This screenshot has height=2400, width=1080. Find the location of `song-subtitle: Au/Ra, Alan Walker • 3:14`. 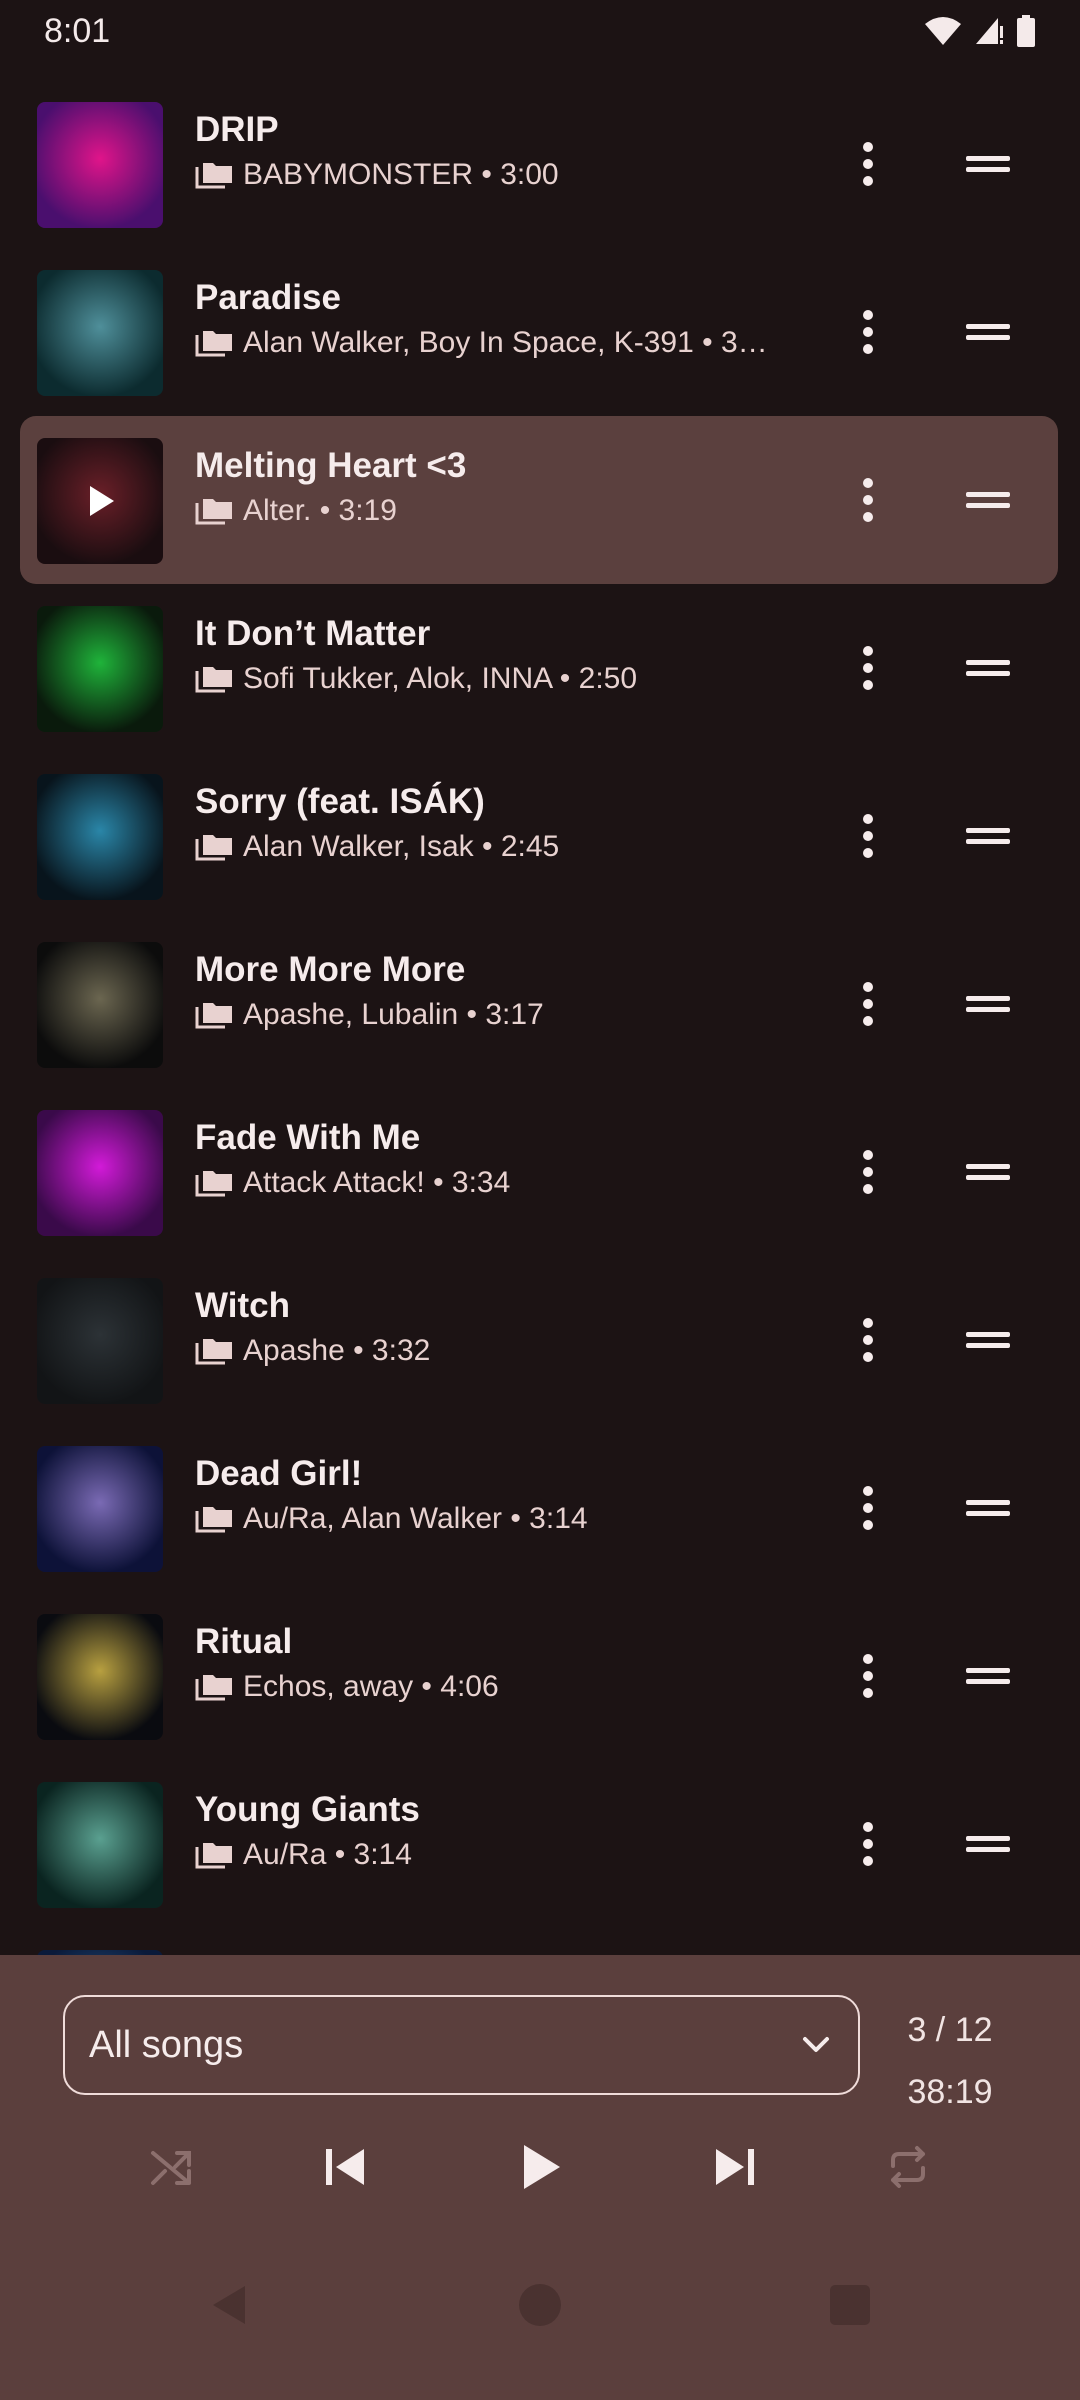

song-subtitle: Au/Ra, Alan Walker • 3:14 is located at coordinates (507, 1519).